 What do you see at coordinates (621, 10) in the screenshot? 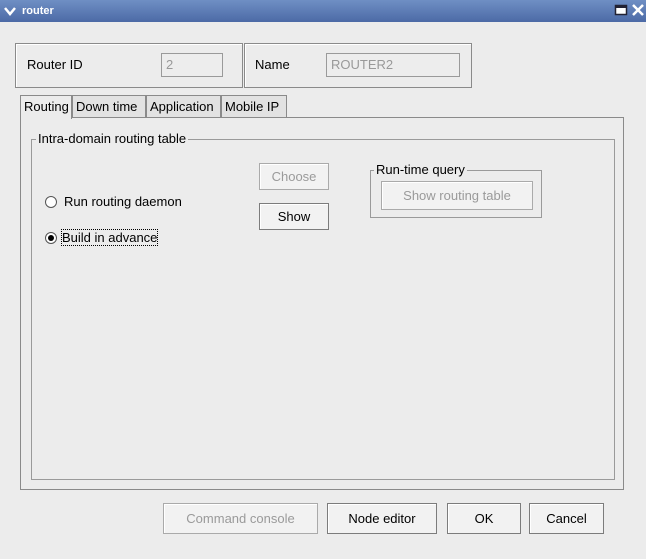
I see `window-restore-icon` at bounding box center [621, 10].